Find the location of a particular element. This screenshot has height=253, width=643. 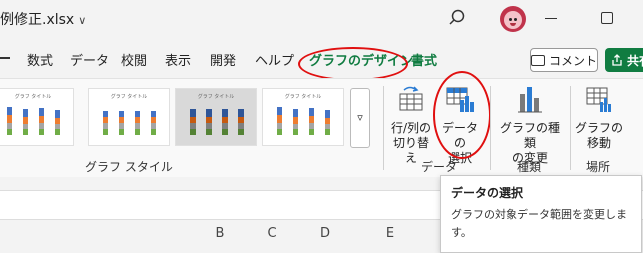

move-chart-icon is located at coordinates (598, 99).